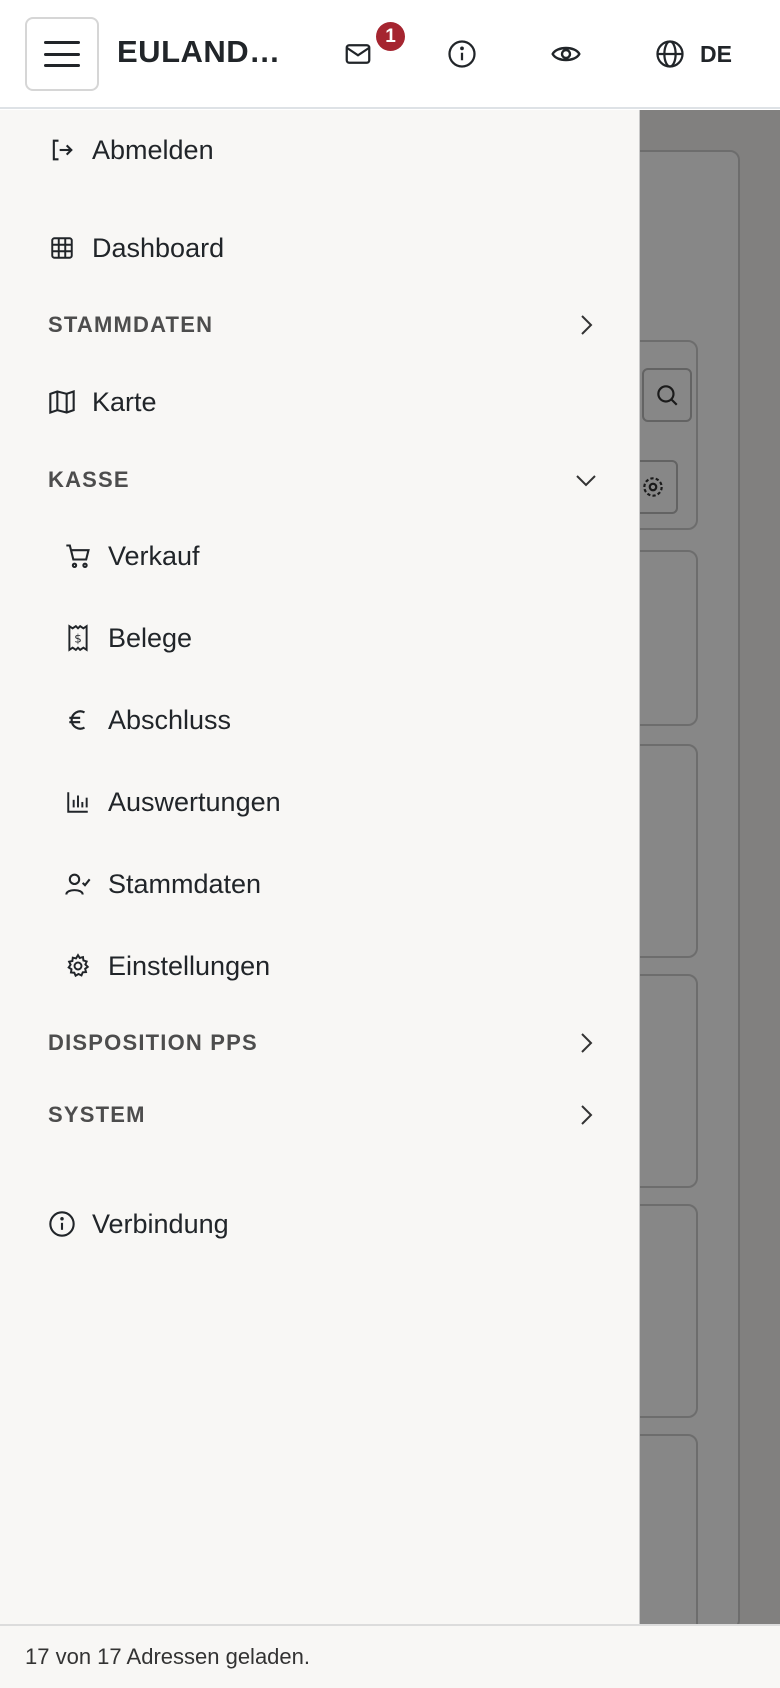  I want to click on map-icon, so click(62, 402).